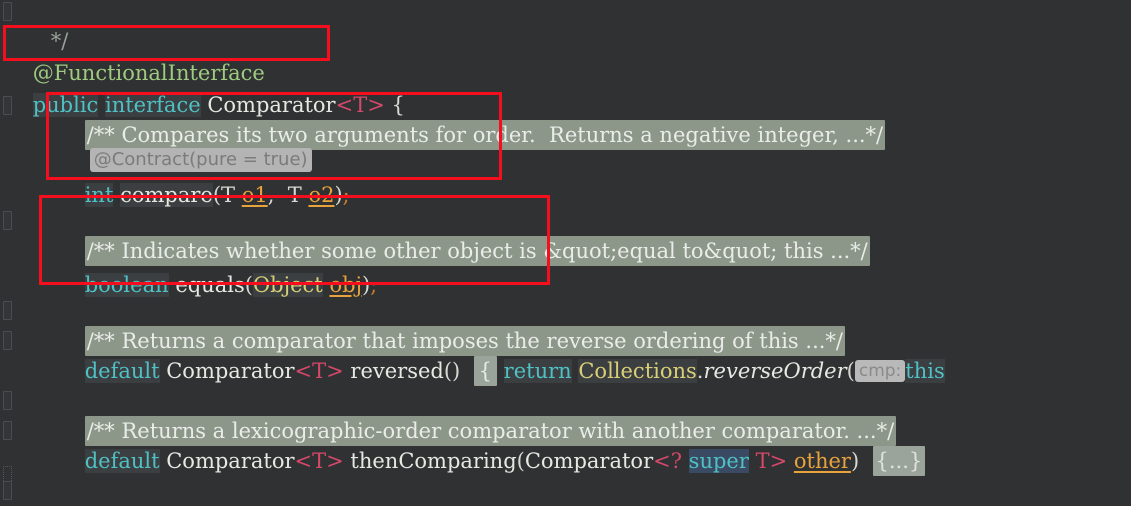 This screenshot has width=1131, height=506. What do you see at coordinates (485, 371) in the screenshot?
I see `folded-body-open-brace: {` at bounding box center [485, 371].